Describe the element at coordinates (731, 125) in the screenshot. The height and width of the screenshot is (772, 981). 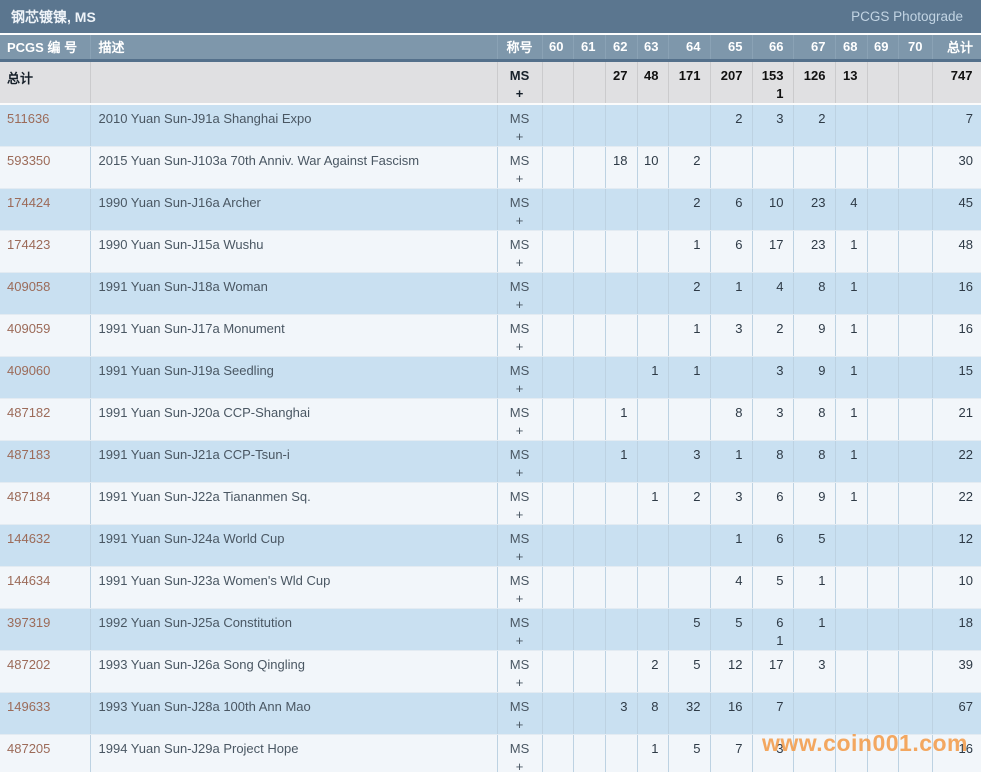
I see `grade-cell-65: 2` at that location.